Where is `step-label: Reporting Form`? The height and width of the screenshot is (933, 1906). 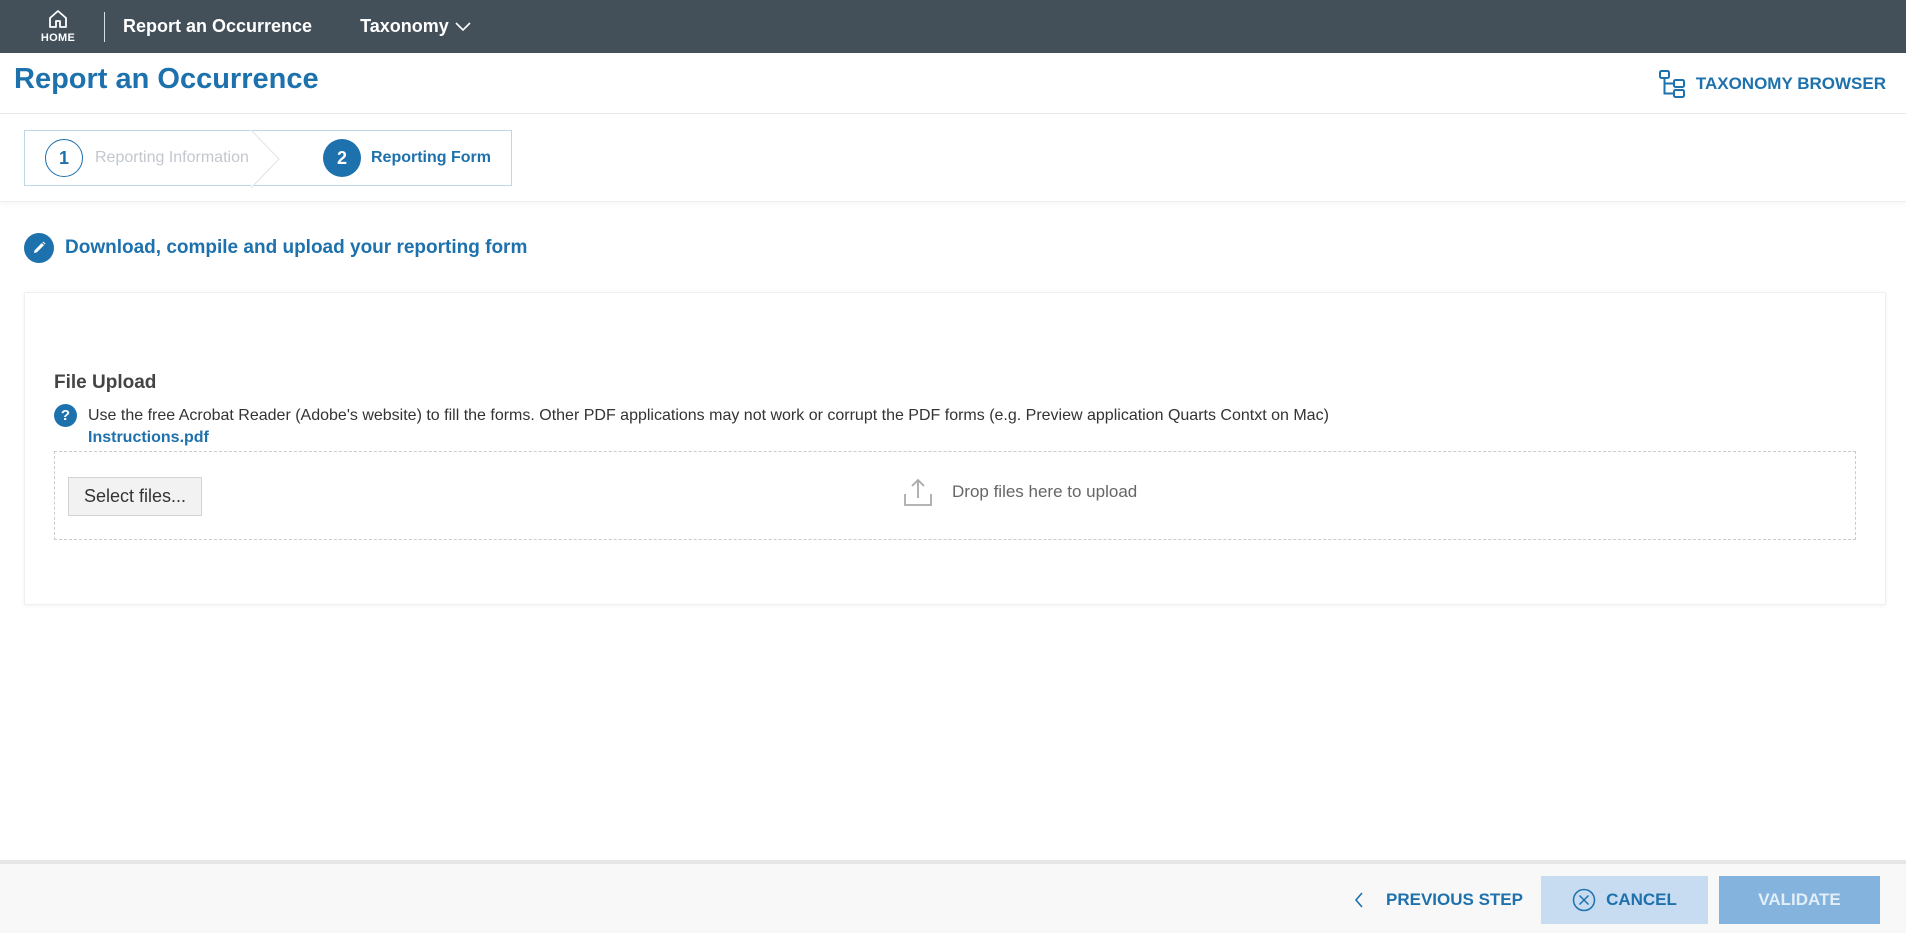 step-label: Reporting Form is located at coordinates (431, 157).